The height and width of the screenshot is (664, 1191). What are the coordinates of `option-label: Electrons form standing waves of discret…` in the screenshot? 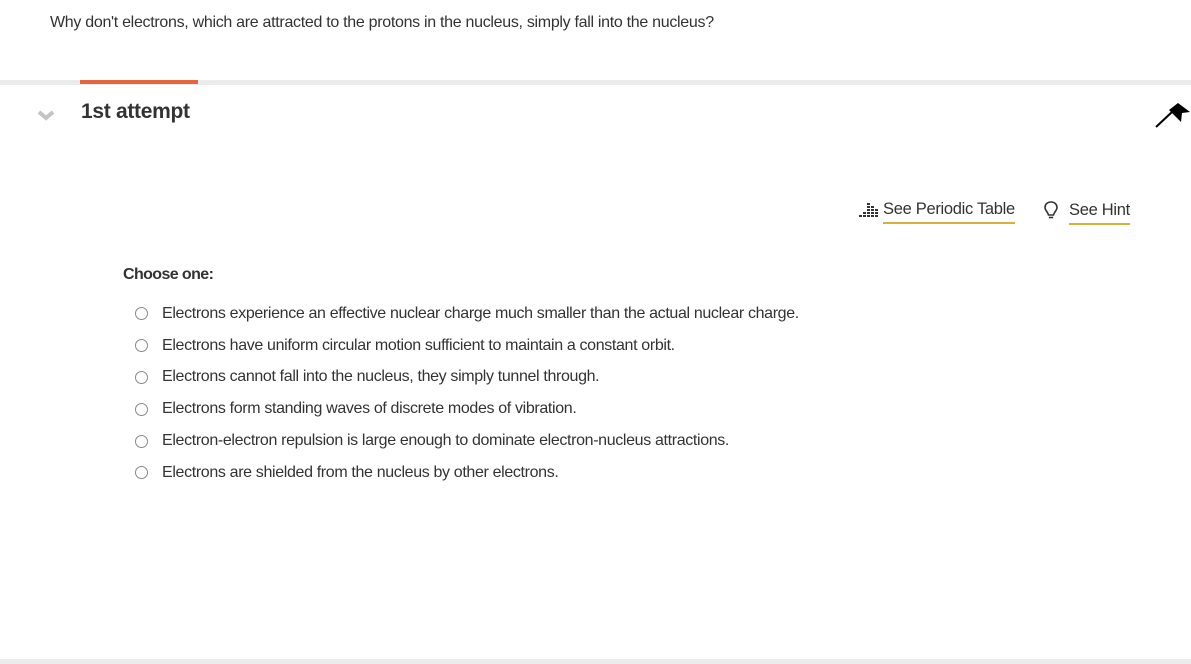 It's located at (369, 409).